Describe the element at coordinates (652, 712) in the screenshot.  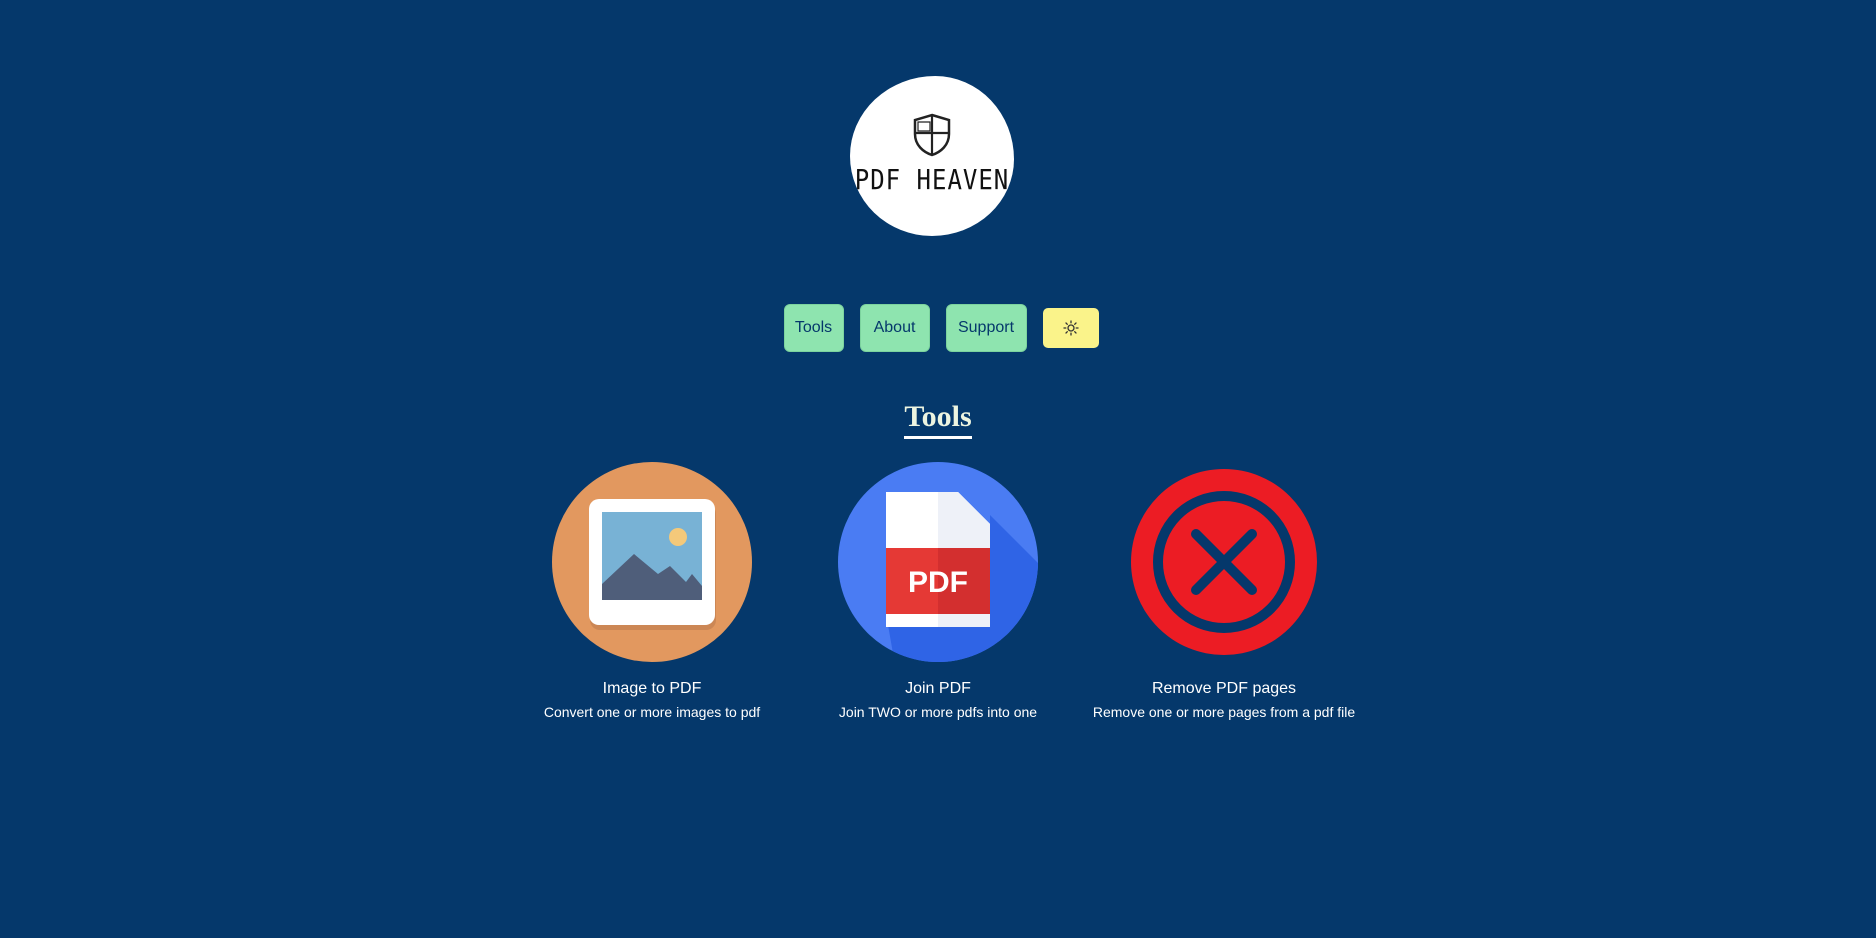
I see `tool-description: Convert one or more images to pdf` at that location.